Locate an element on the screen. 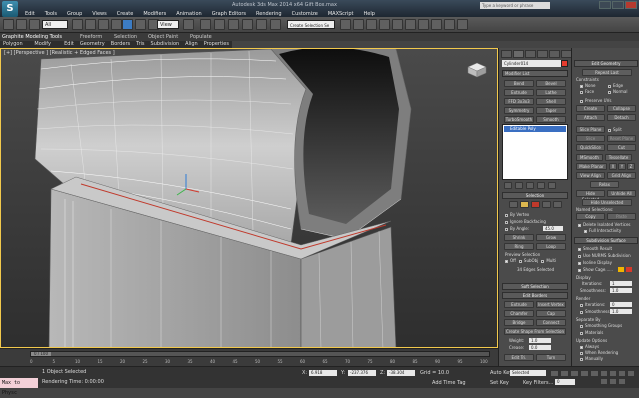  preview-subobj-radio: SubObj is located at coordinates (528, 260).